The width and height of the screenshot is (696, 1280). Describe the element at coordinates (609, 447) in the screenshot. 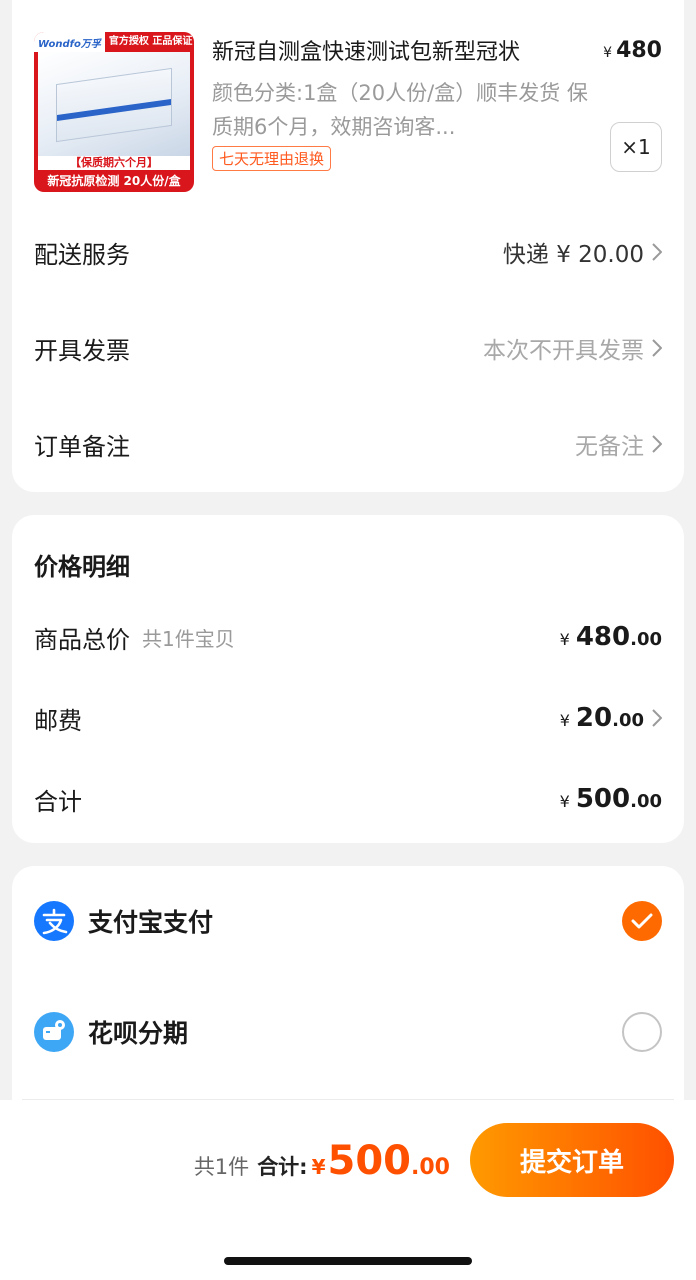

I see `order-note-value: 无备注` at that location.